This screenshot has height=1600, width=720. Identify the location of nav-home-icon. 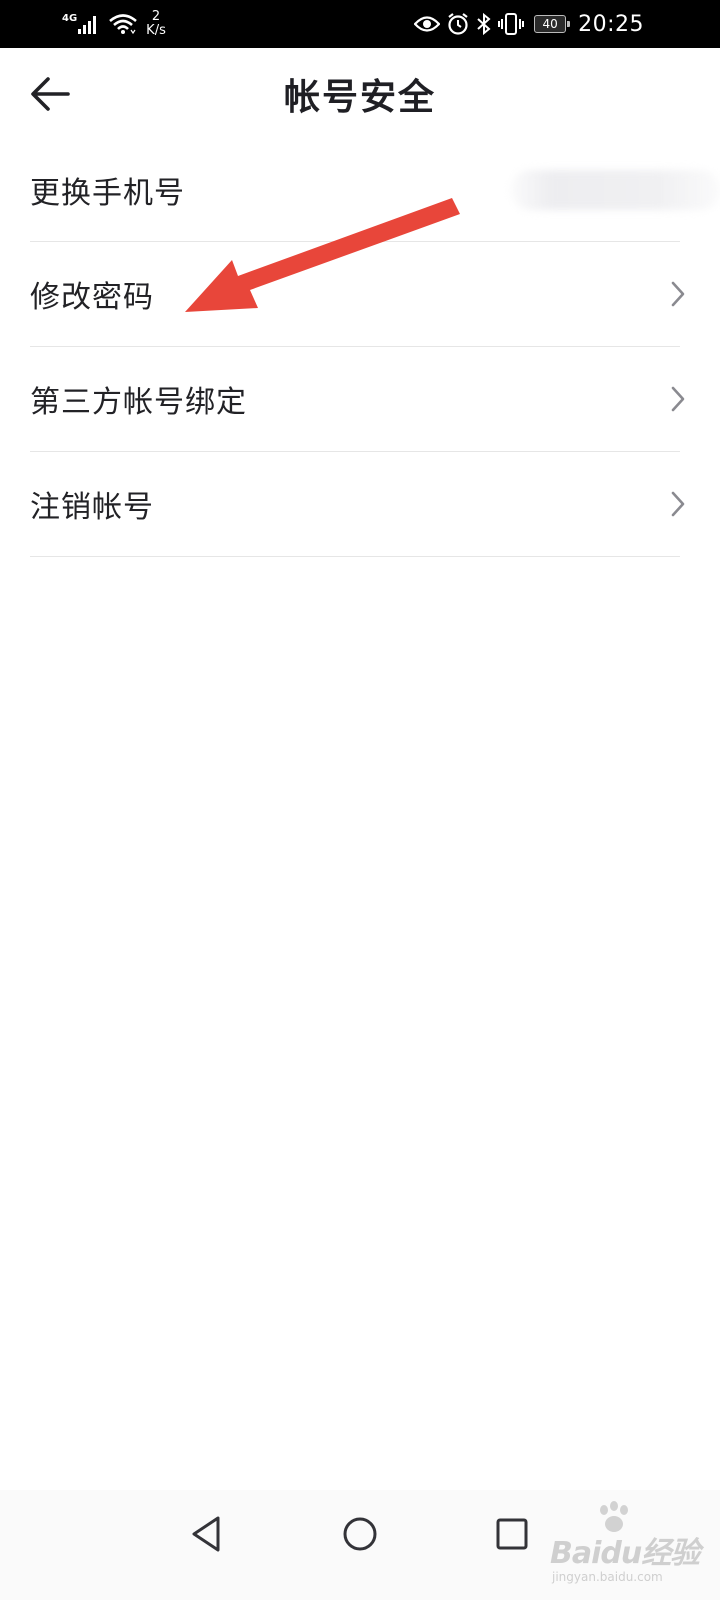
(360, 1534).